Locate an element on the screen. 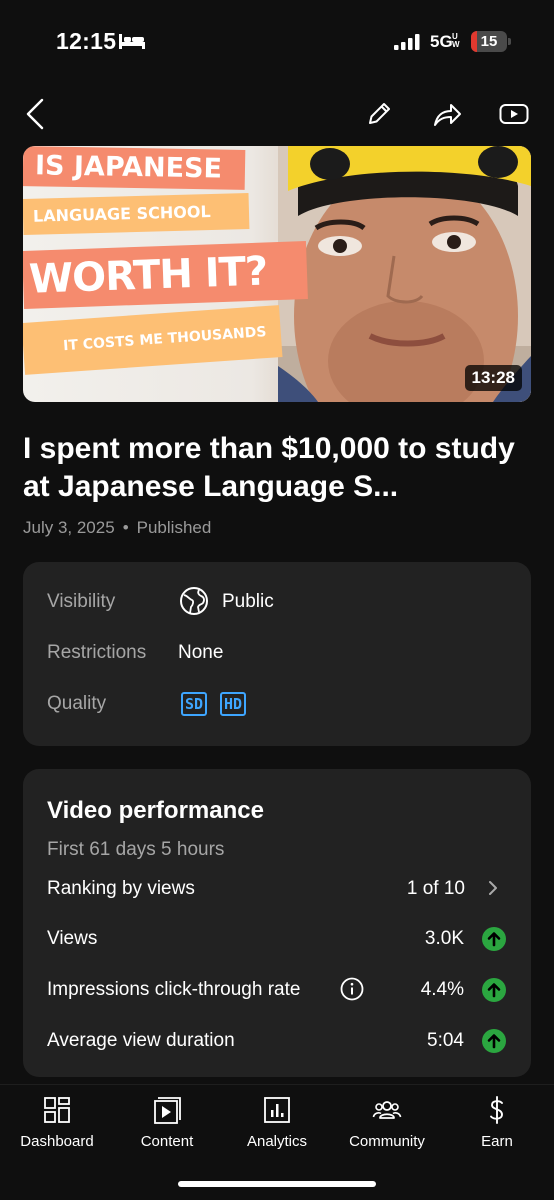  restrictions-value: None is located at coordinates (201, 652).